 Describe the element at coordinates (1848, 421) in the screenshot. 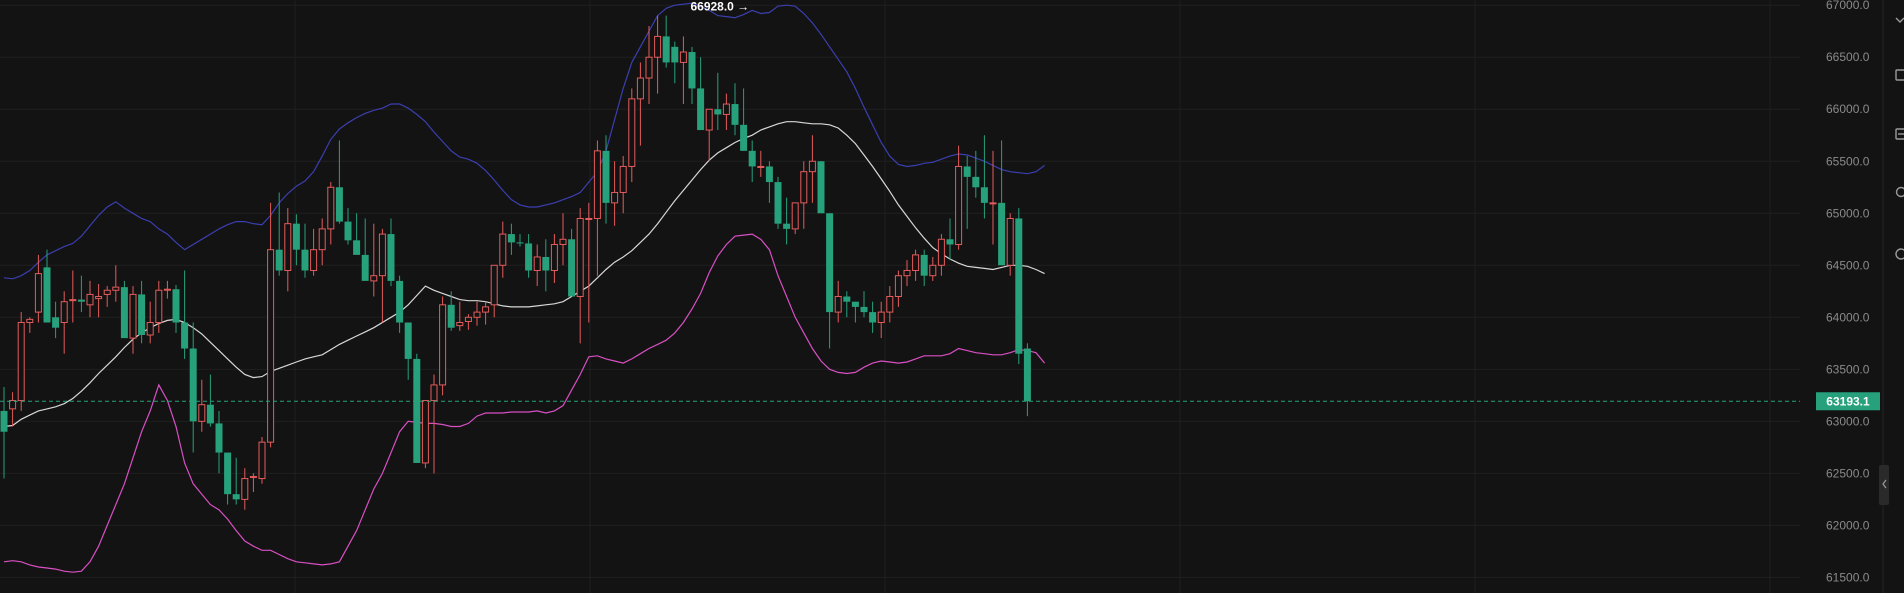

I see `y-tick-label-3: 63000.0` at that location.